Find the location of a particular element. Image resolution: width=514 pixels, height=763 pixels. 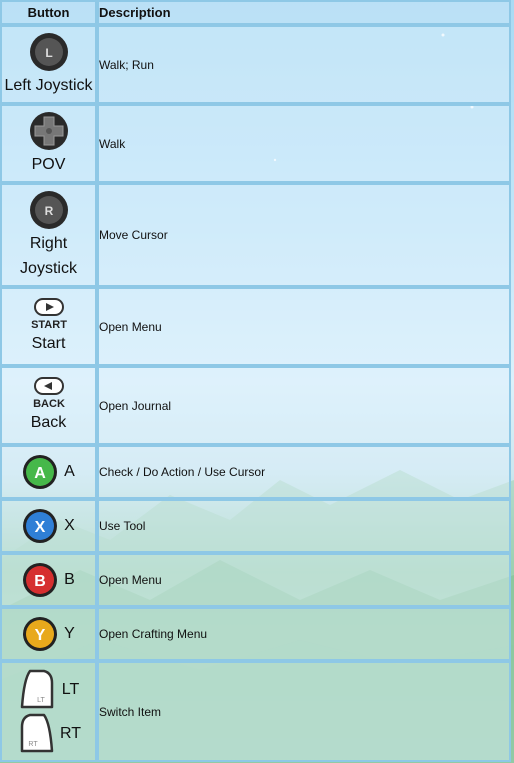

button-cell: B B is located at coordinates (48, 580).